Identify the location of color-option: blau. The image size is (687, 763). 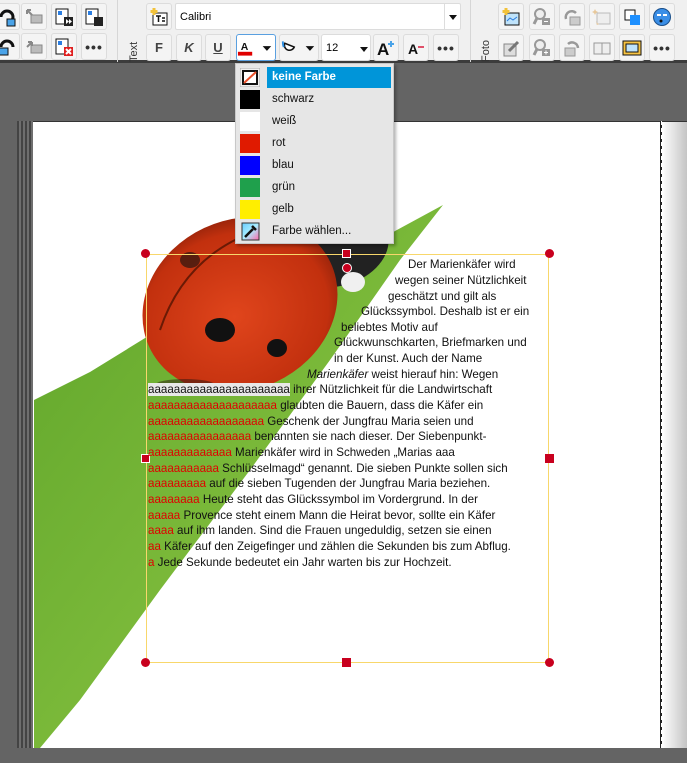
(314, 165).